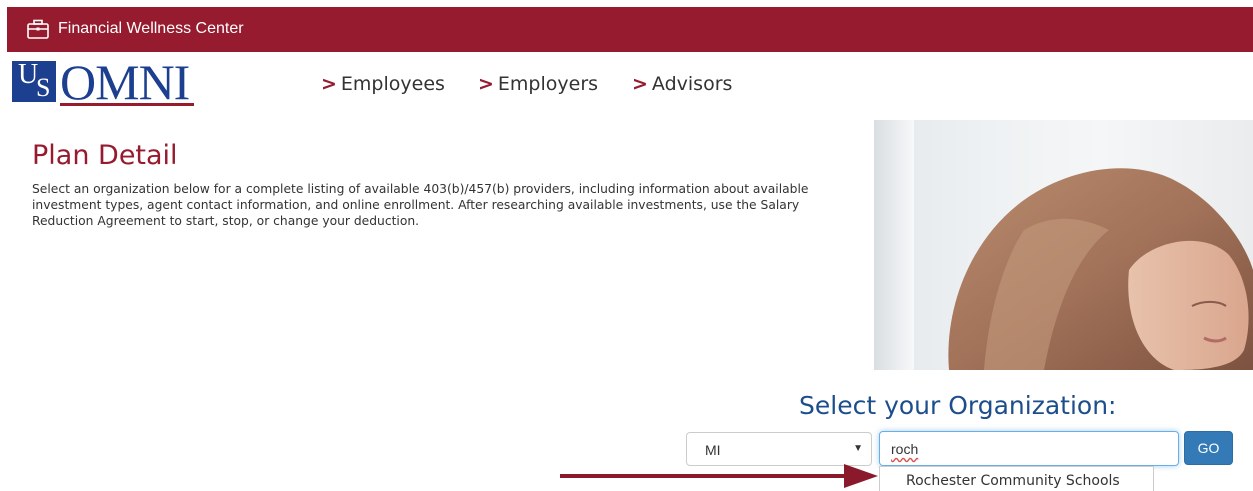 The height and width of the screenshot is (491, 1253). I want to click on top-bar: Financial Wellness Center, so click(630, 29).